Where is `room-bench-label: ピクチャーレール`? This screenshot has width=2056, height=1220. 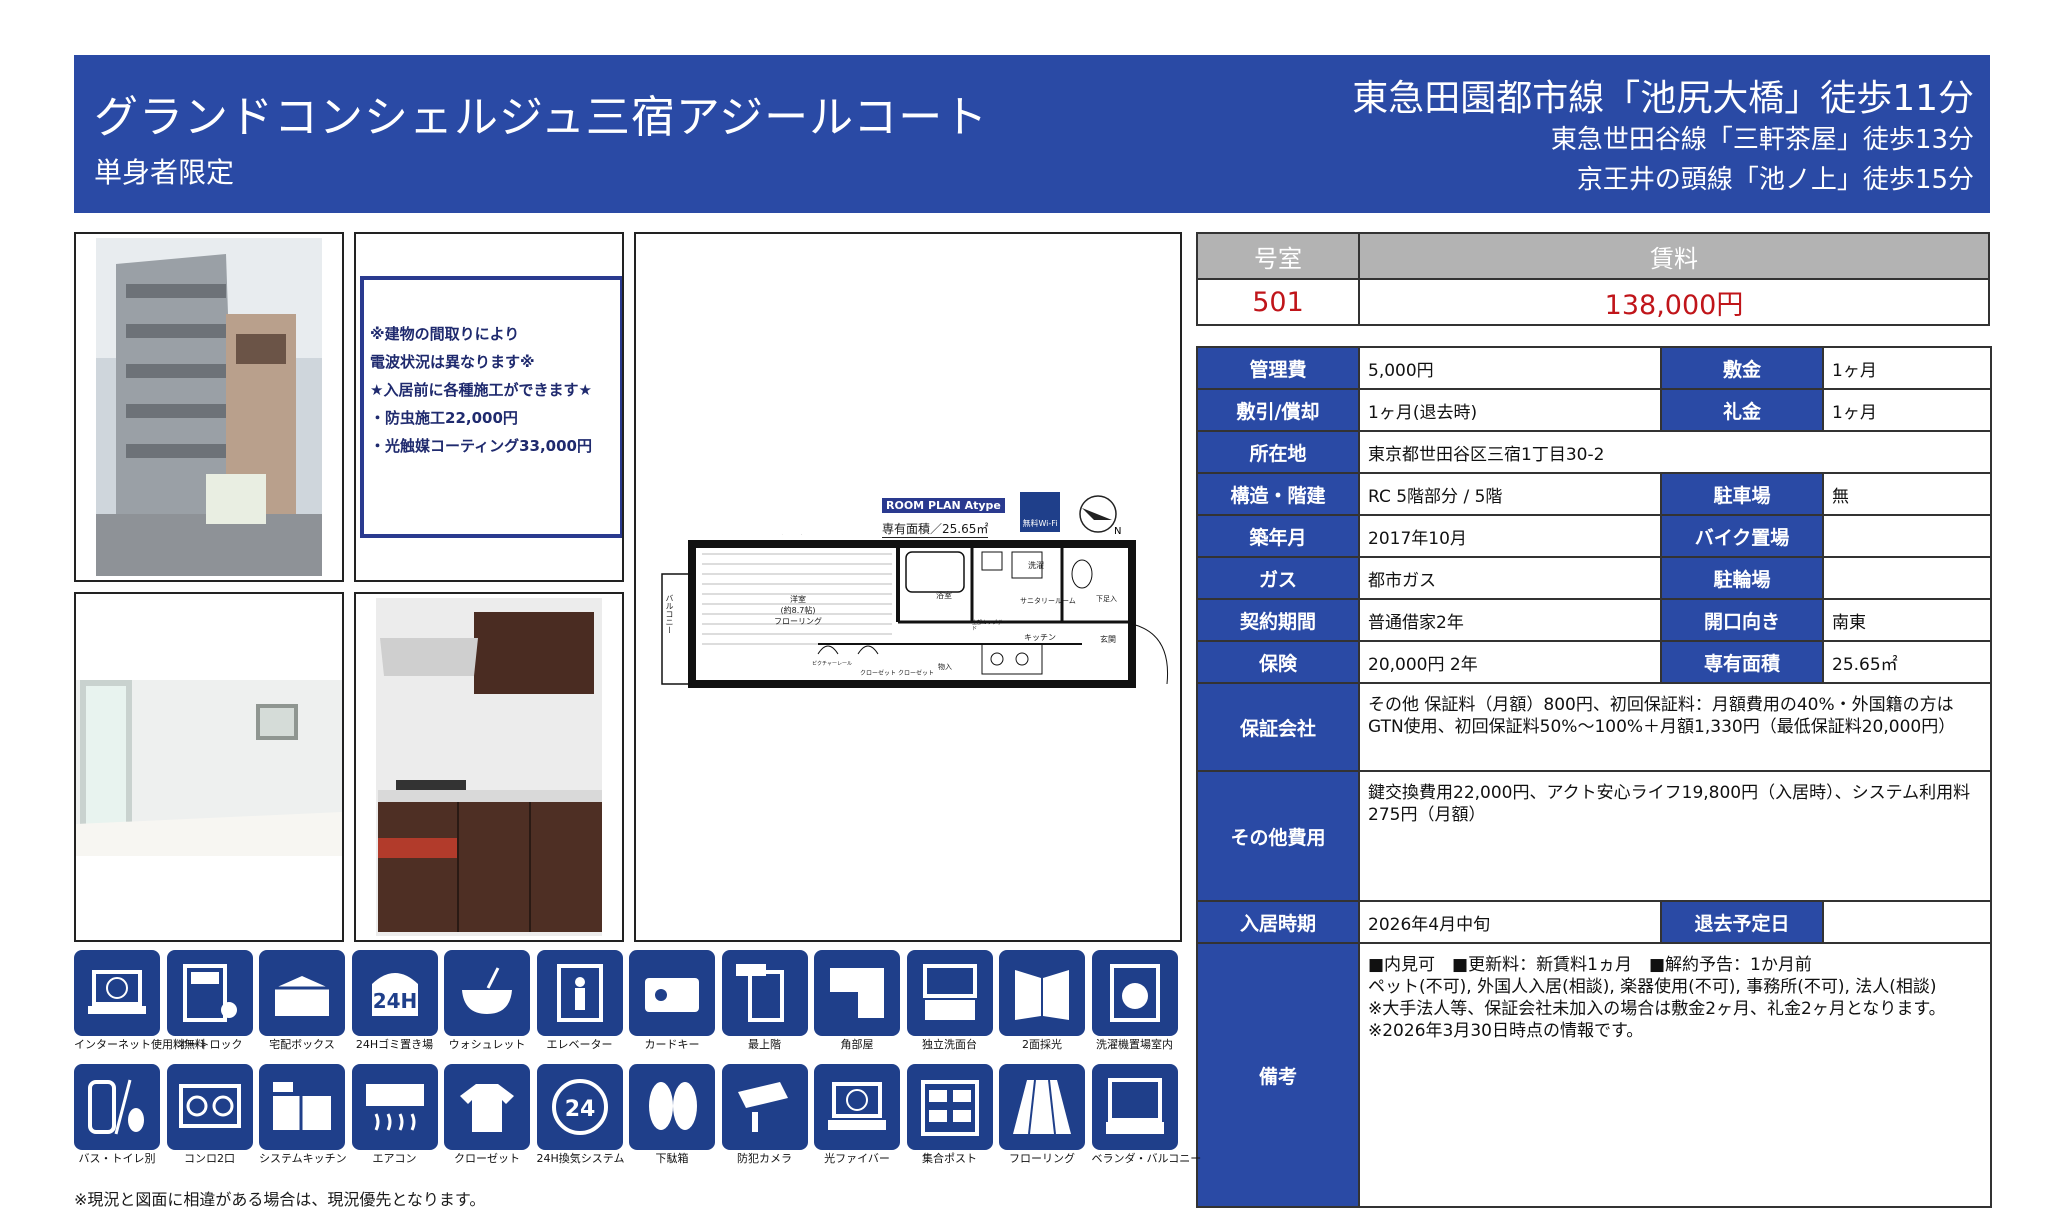
room-bench-label: ピクチャーレール is located at coordinates (832, 664).